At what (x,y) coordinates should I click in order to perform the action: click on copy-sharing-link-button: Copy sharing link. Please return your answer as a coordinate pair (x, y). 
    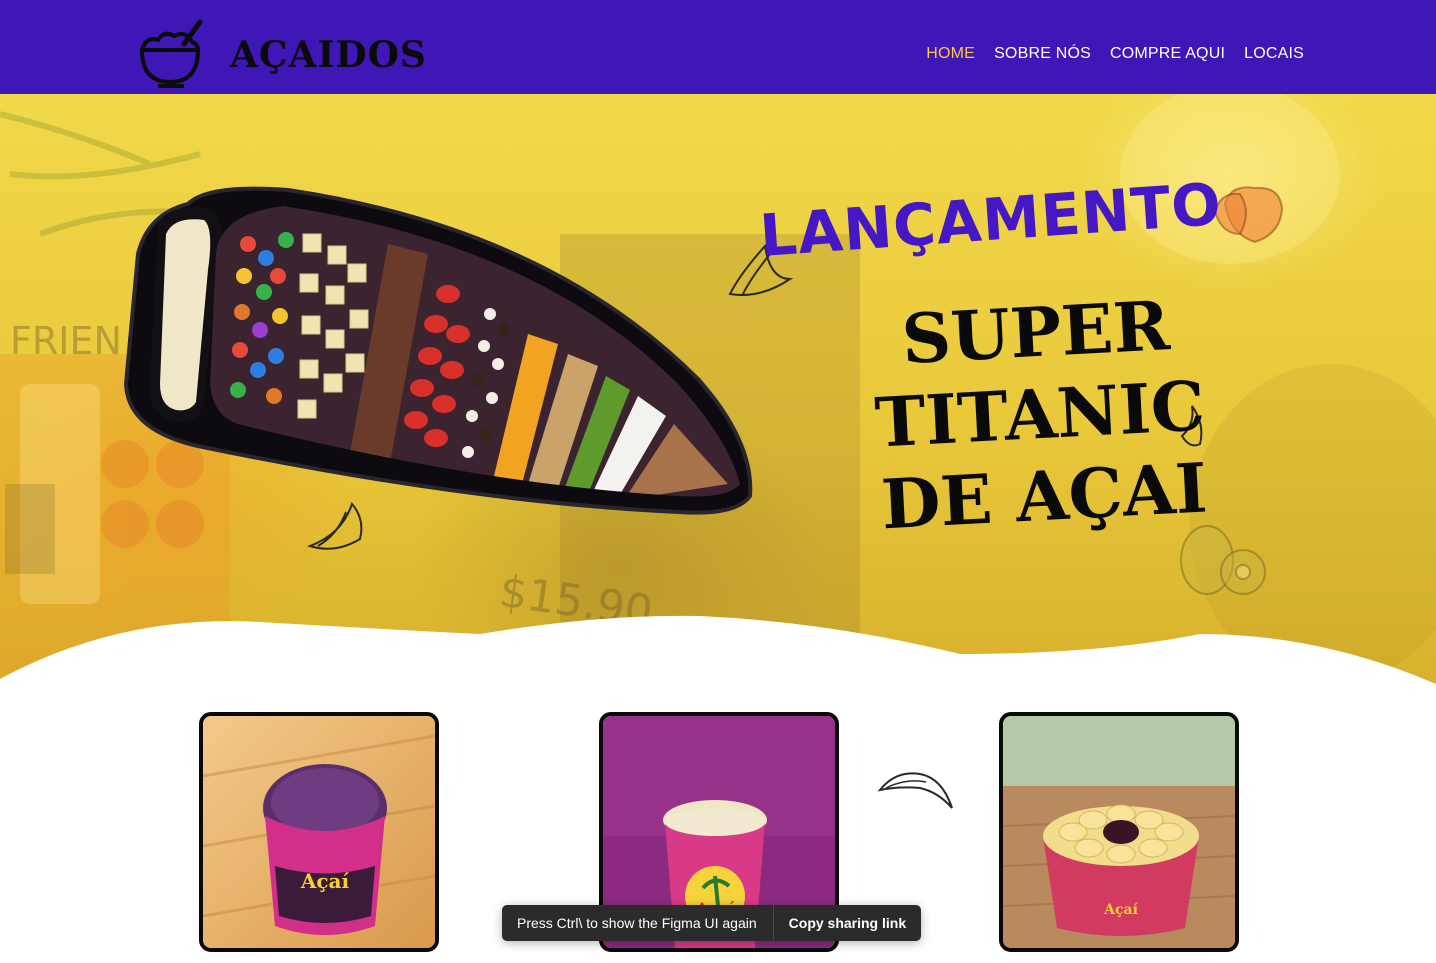
    Looking at the image, I should click on (847, 923).